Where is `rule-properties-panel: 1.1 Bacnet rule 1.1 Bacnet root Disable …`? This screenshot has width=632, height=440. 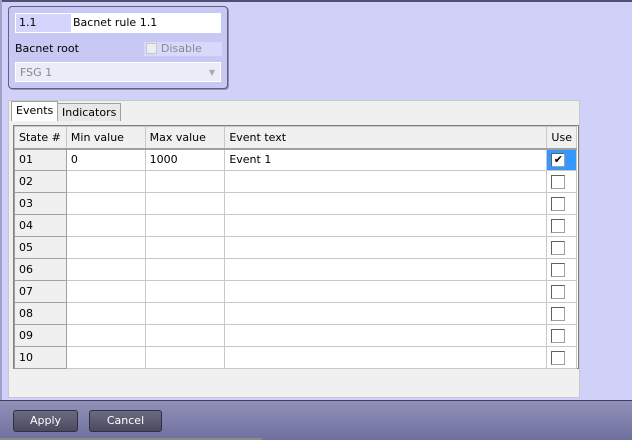
rule-properties-panel: 1.1 Bacnet rule 1.1 Bacnet root Disable … is located at coordinates (118, 47).